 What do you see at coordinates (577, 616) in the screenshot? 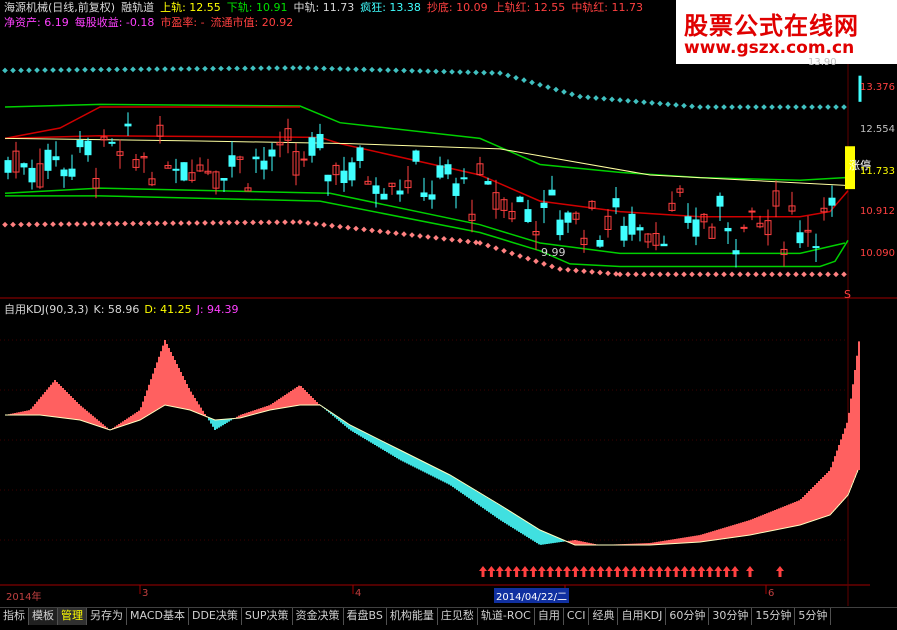
I see `tab-13: CCI` at bounding box center [577, 616].